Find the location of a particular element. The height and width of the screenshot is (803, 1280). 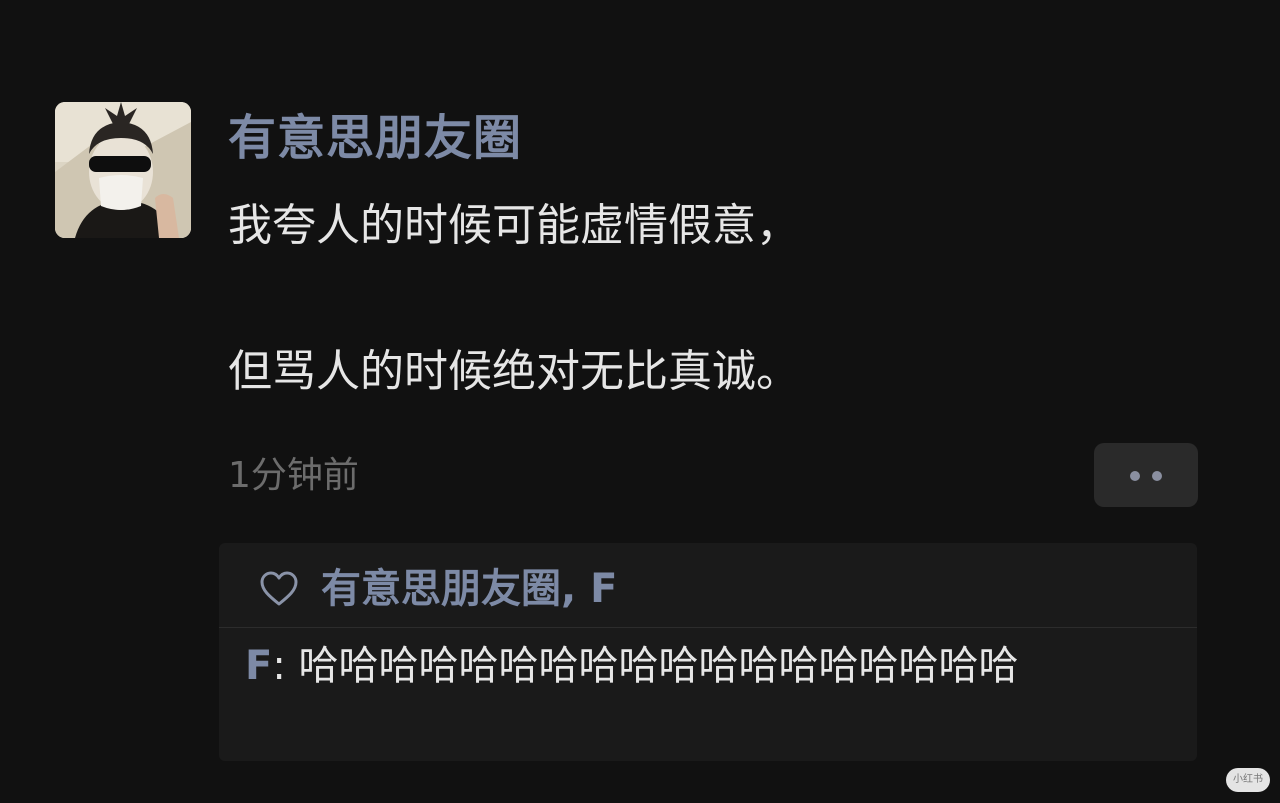

watermark-logo: 小红书 is located at coordinates (1248, 780).